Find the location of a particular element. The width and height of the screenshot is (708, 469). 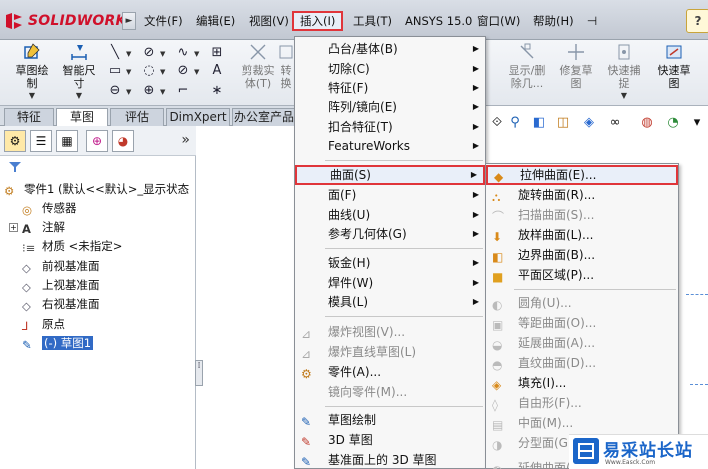

menu-item-sketch: ✎ 草图绘制 is located at coordinates (390, 420).